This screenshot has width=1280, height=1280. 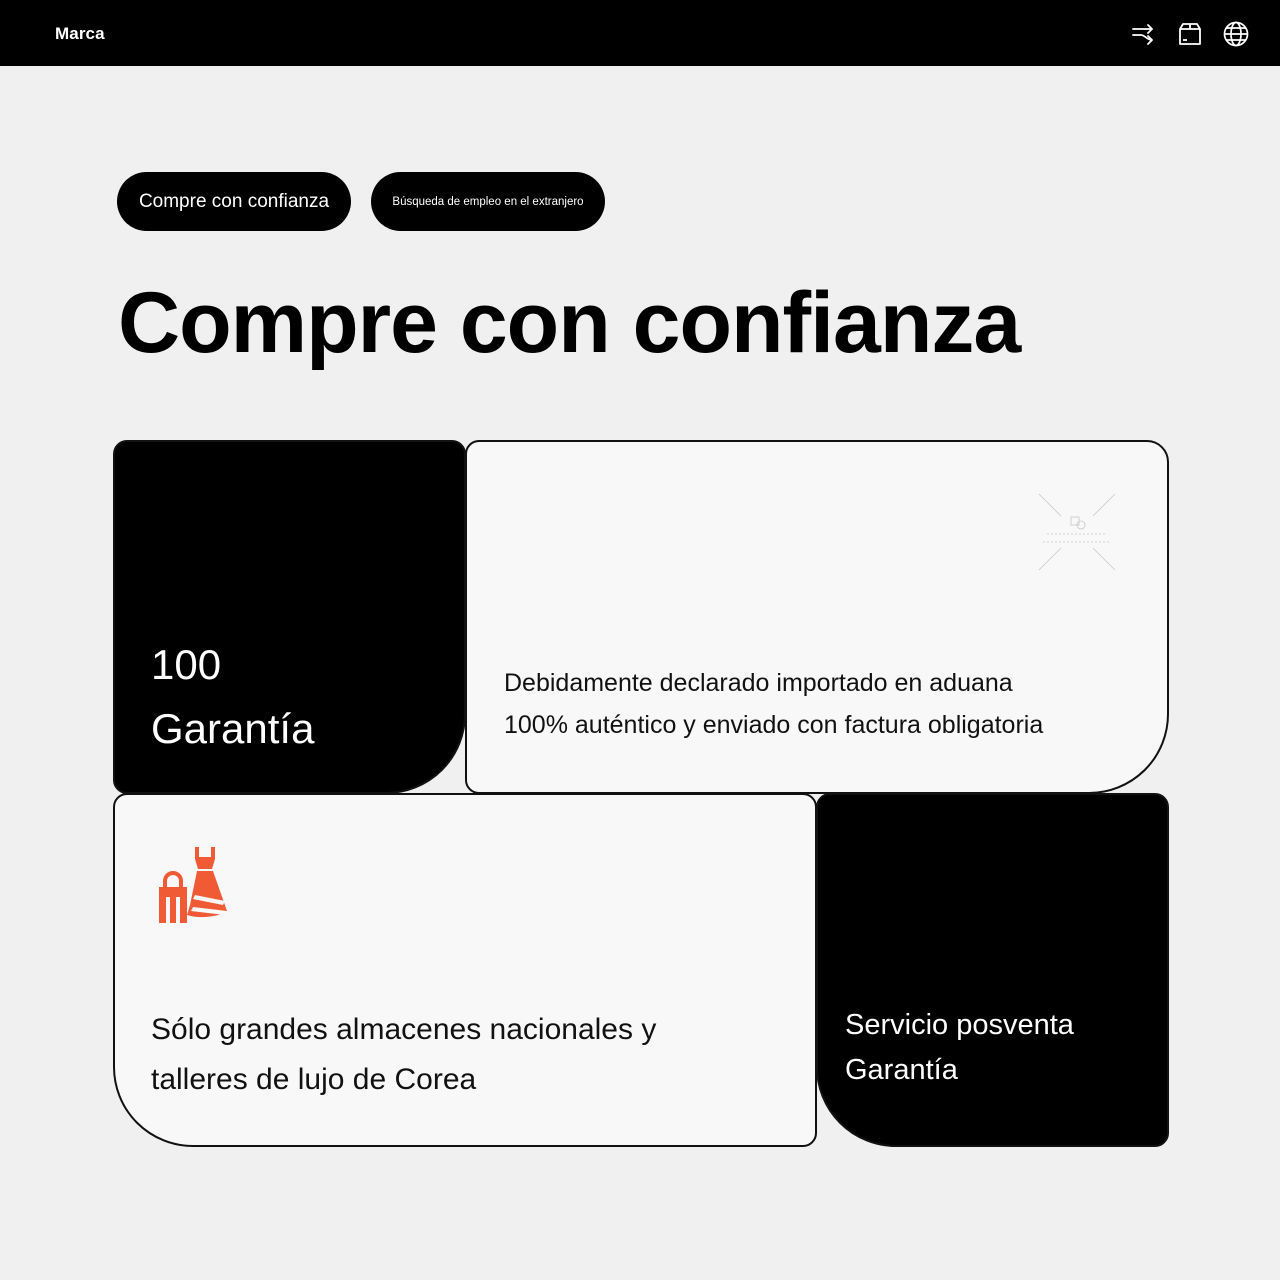 What do you see at coordinates (314, 1079) in the screenshot?
I see `stores-line-2: talleres de lujo de Corea` at bounding box center [314, 1079].